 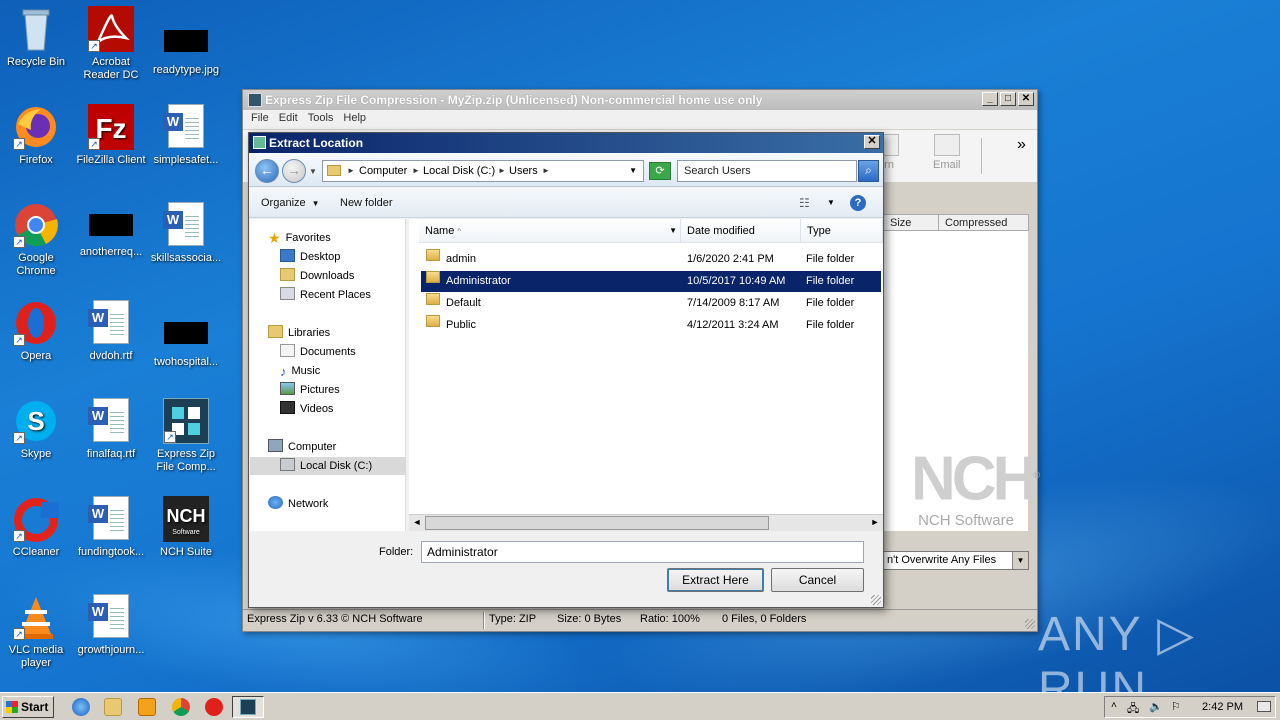 What do you see at coordinates (81, 707) in the screenshot?
I see `internet-explorer-icon` at bounding box center [81, 707].